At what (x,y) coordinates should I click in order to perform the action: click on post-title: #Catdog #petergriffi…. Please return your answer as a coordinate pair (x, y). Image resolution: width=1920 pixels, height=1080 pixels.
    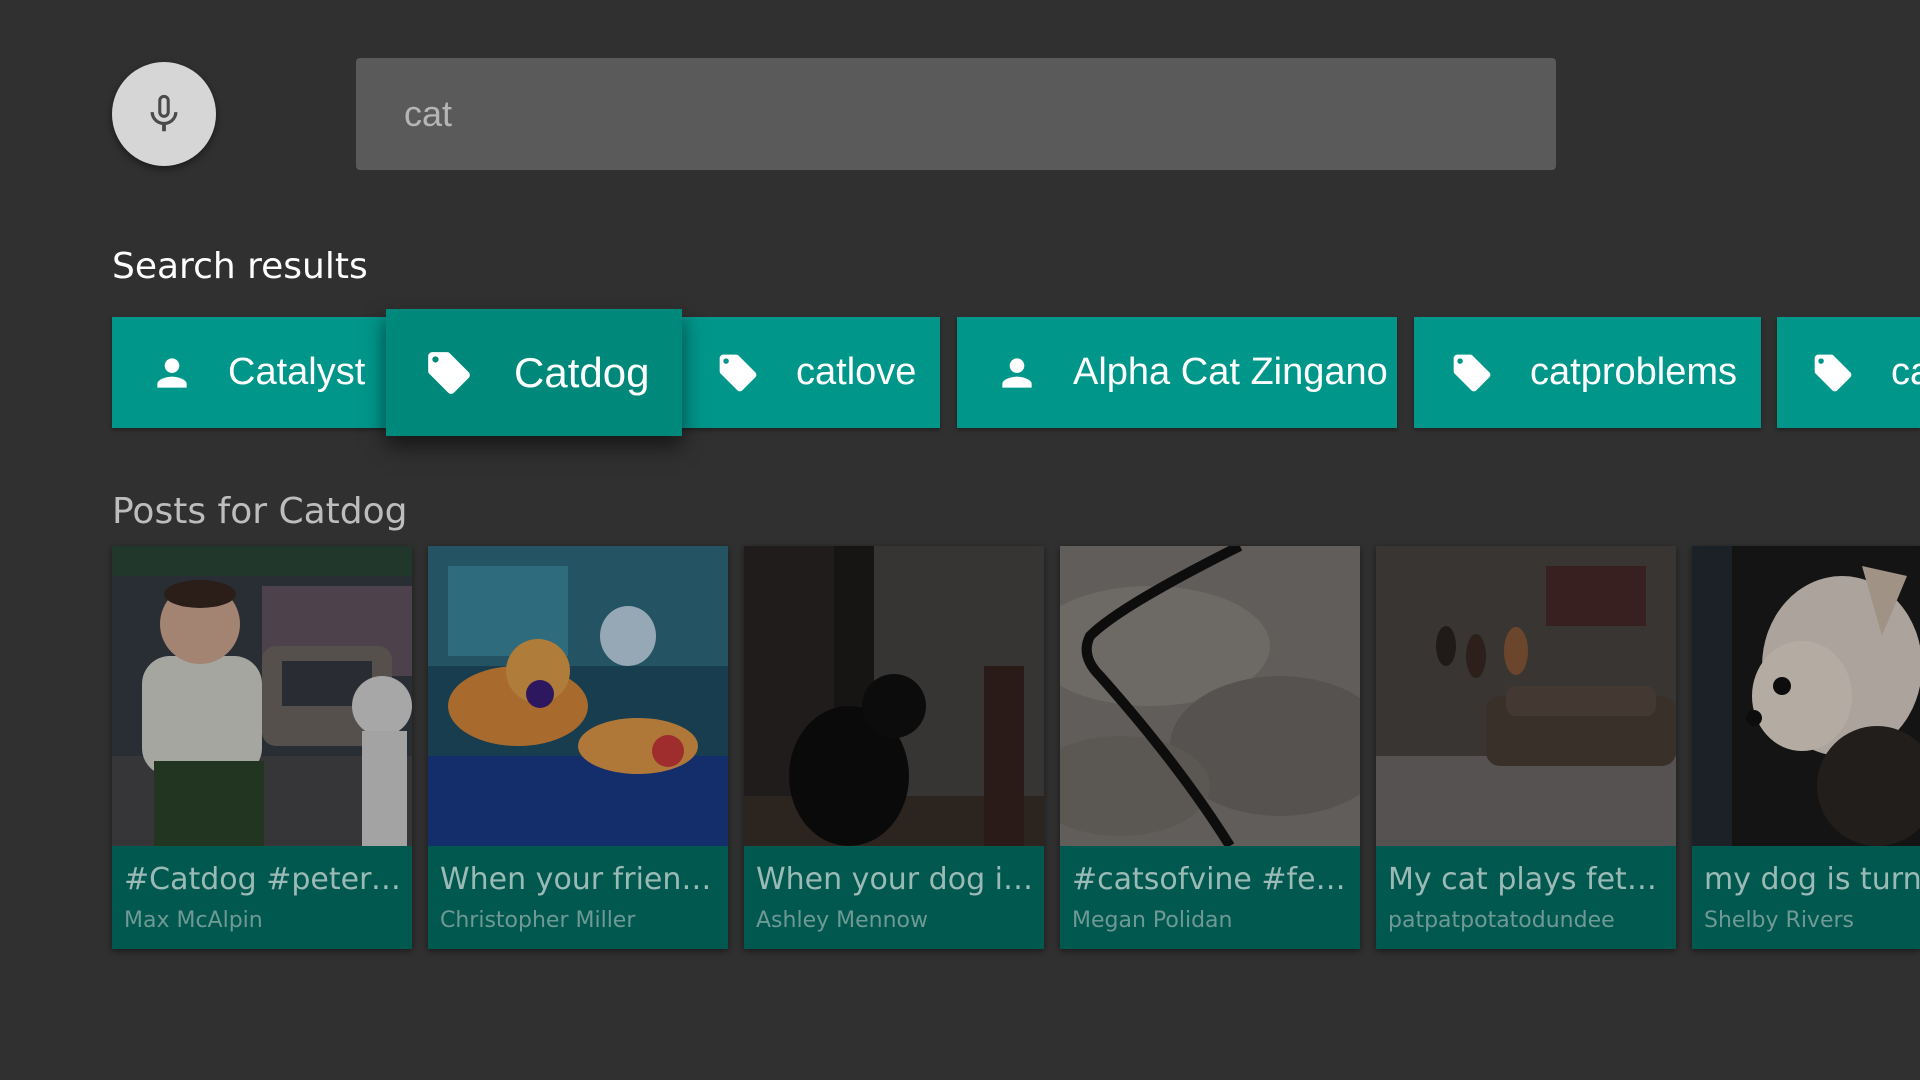
    Looking at the image, I should click on (265, 879).